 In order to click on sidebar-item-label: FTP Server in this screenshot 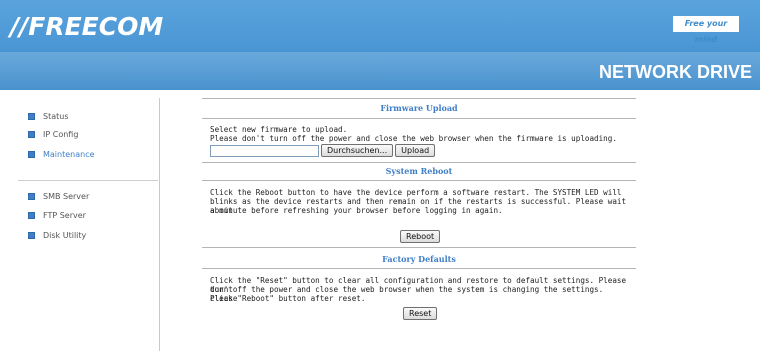, I will do `click(64, 215)`.